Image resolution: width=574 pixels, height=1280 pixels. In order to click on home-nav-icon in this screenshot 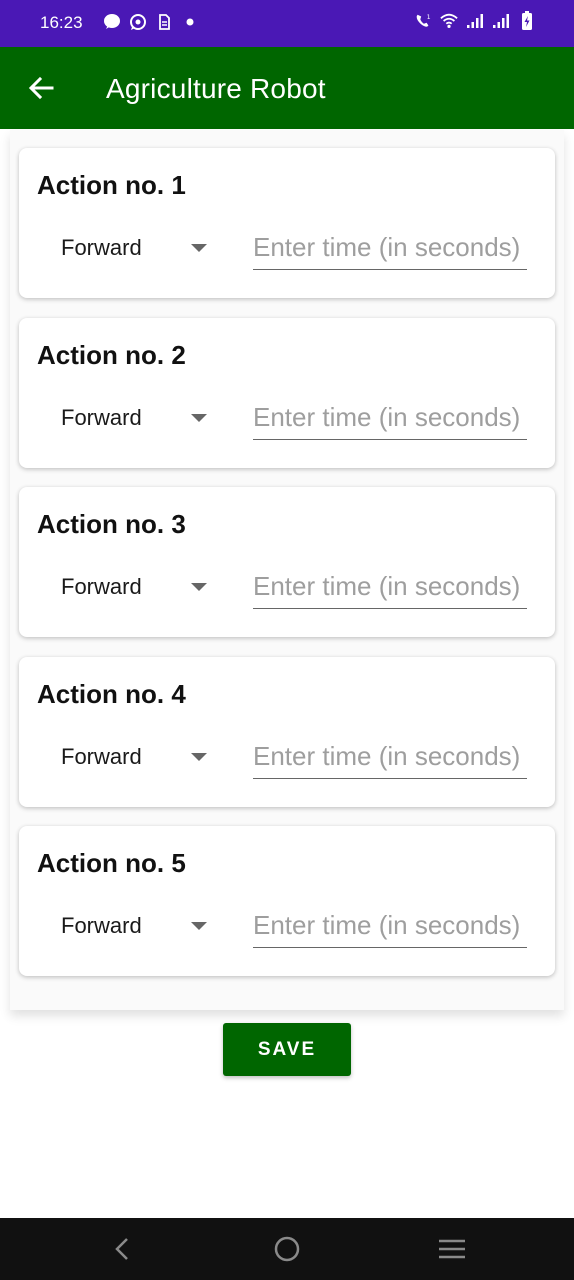, I will do `click(287, 1249)`.